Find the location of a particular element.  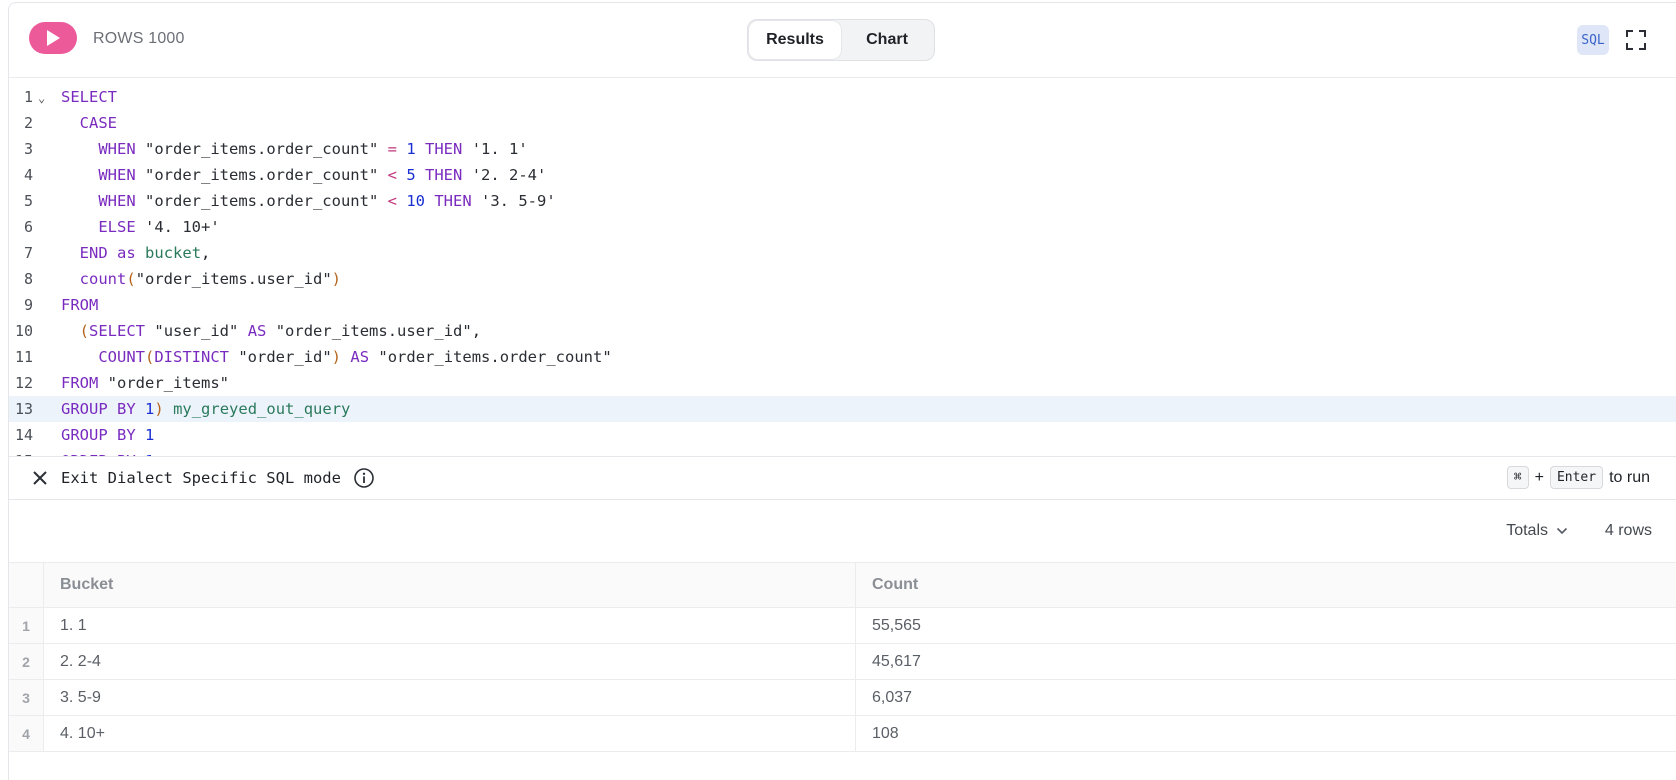

close-icon is located at coordinates (40, 478).